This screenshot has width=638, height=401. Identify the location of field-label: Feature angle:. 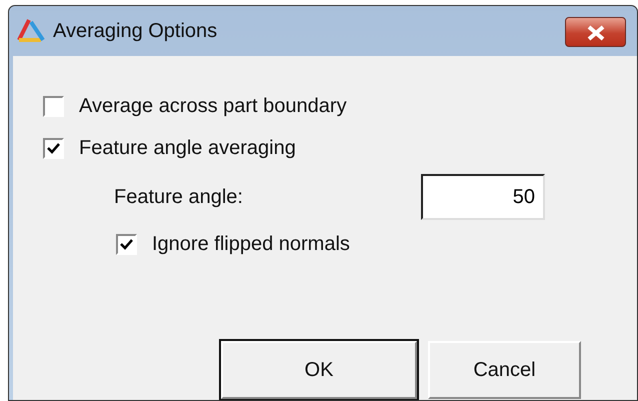
(179, 197).